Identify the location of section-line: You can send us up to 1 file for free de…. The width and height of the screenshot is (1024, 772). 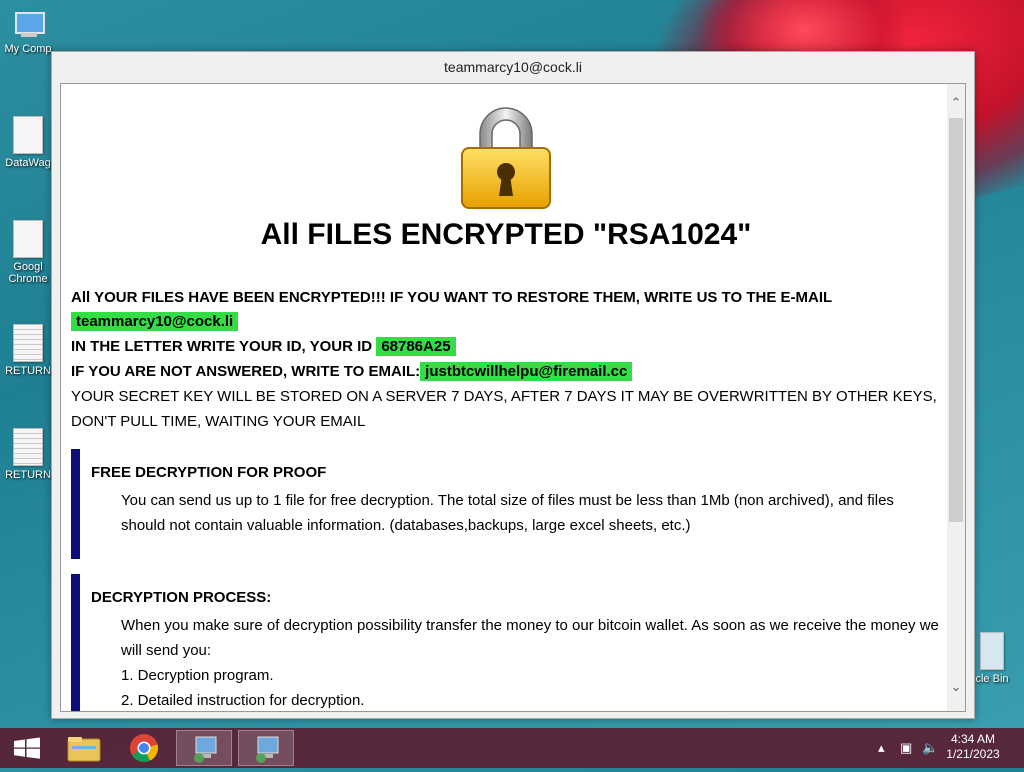
(507, 500).